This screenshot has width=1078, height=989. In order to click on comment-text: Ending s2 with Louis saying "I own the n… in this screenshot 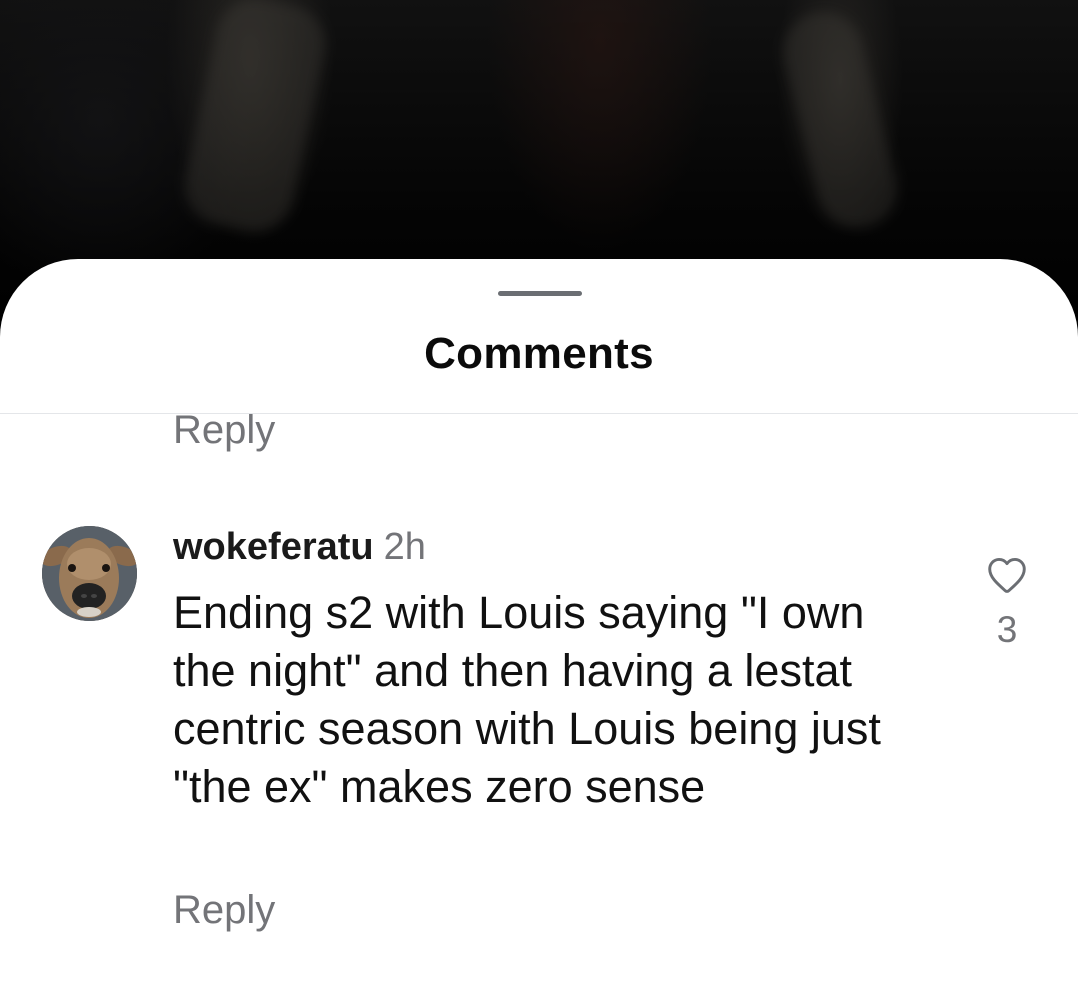, I will do `click(527, 699)`.